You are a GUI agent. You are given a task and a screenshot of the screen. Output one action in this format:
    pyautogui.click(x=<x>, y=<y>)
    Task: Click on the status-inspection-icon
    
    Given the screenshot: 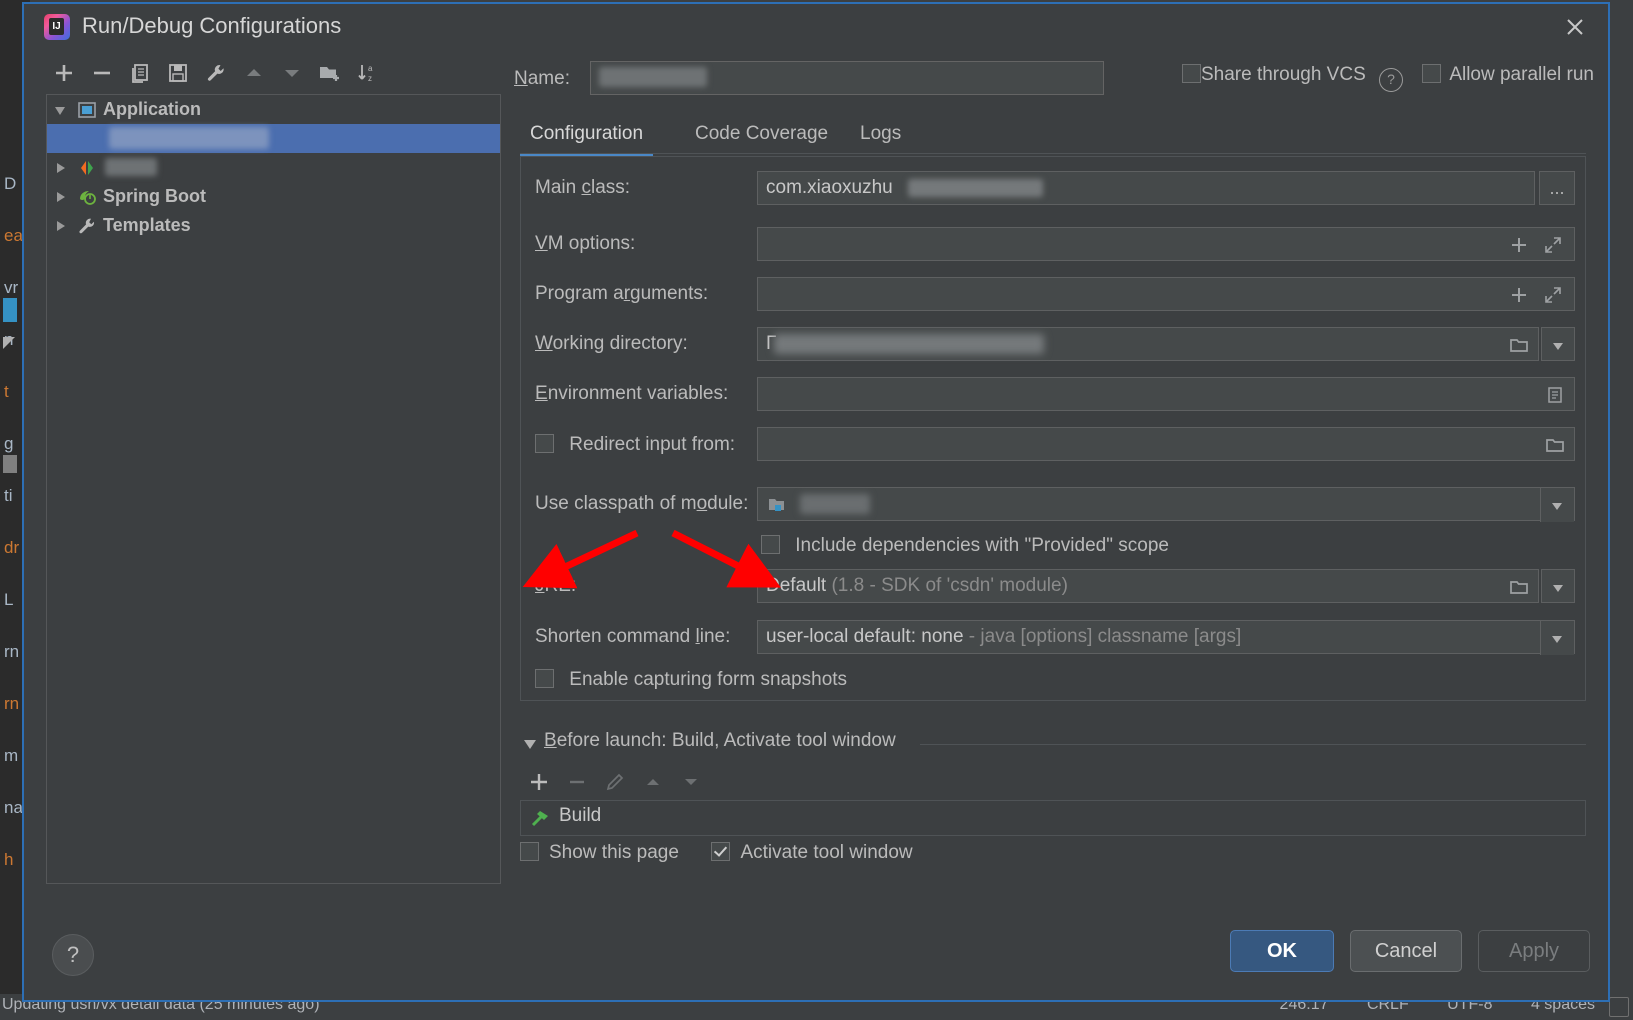 What is the action you would take?
    pyautogui.click(x=1619, y=1007)
    